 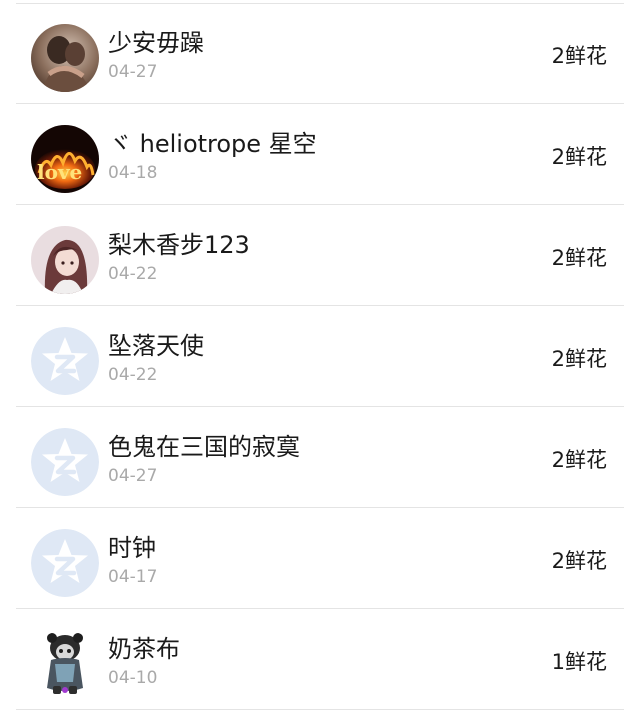 I want to click on panda-character-icon, so click(x=65, y=664).